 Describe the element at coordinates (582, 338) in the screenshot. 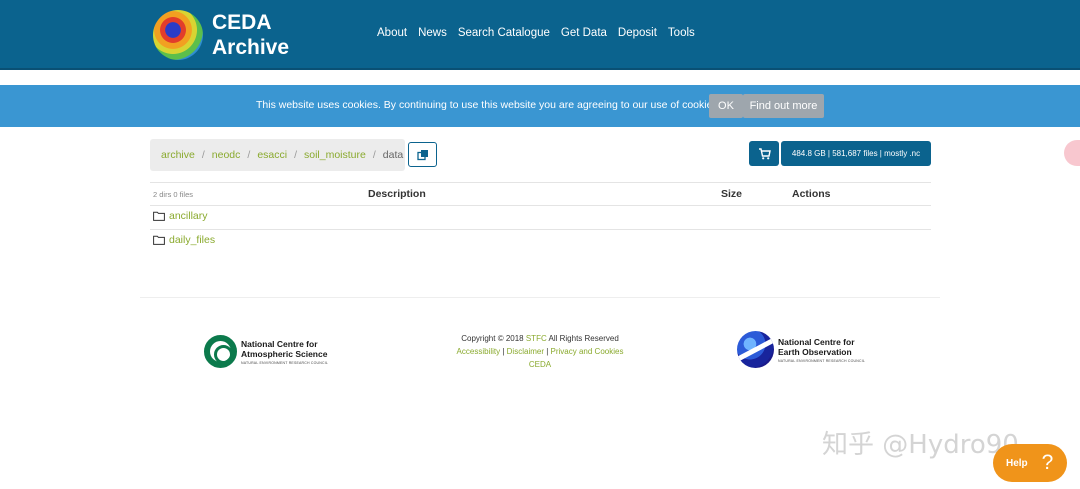

I see `copyright-suffix: All Rights Reserved` at that location.